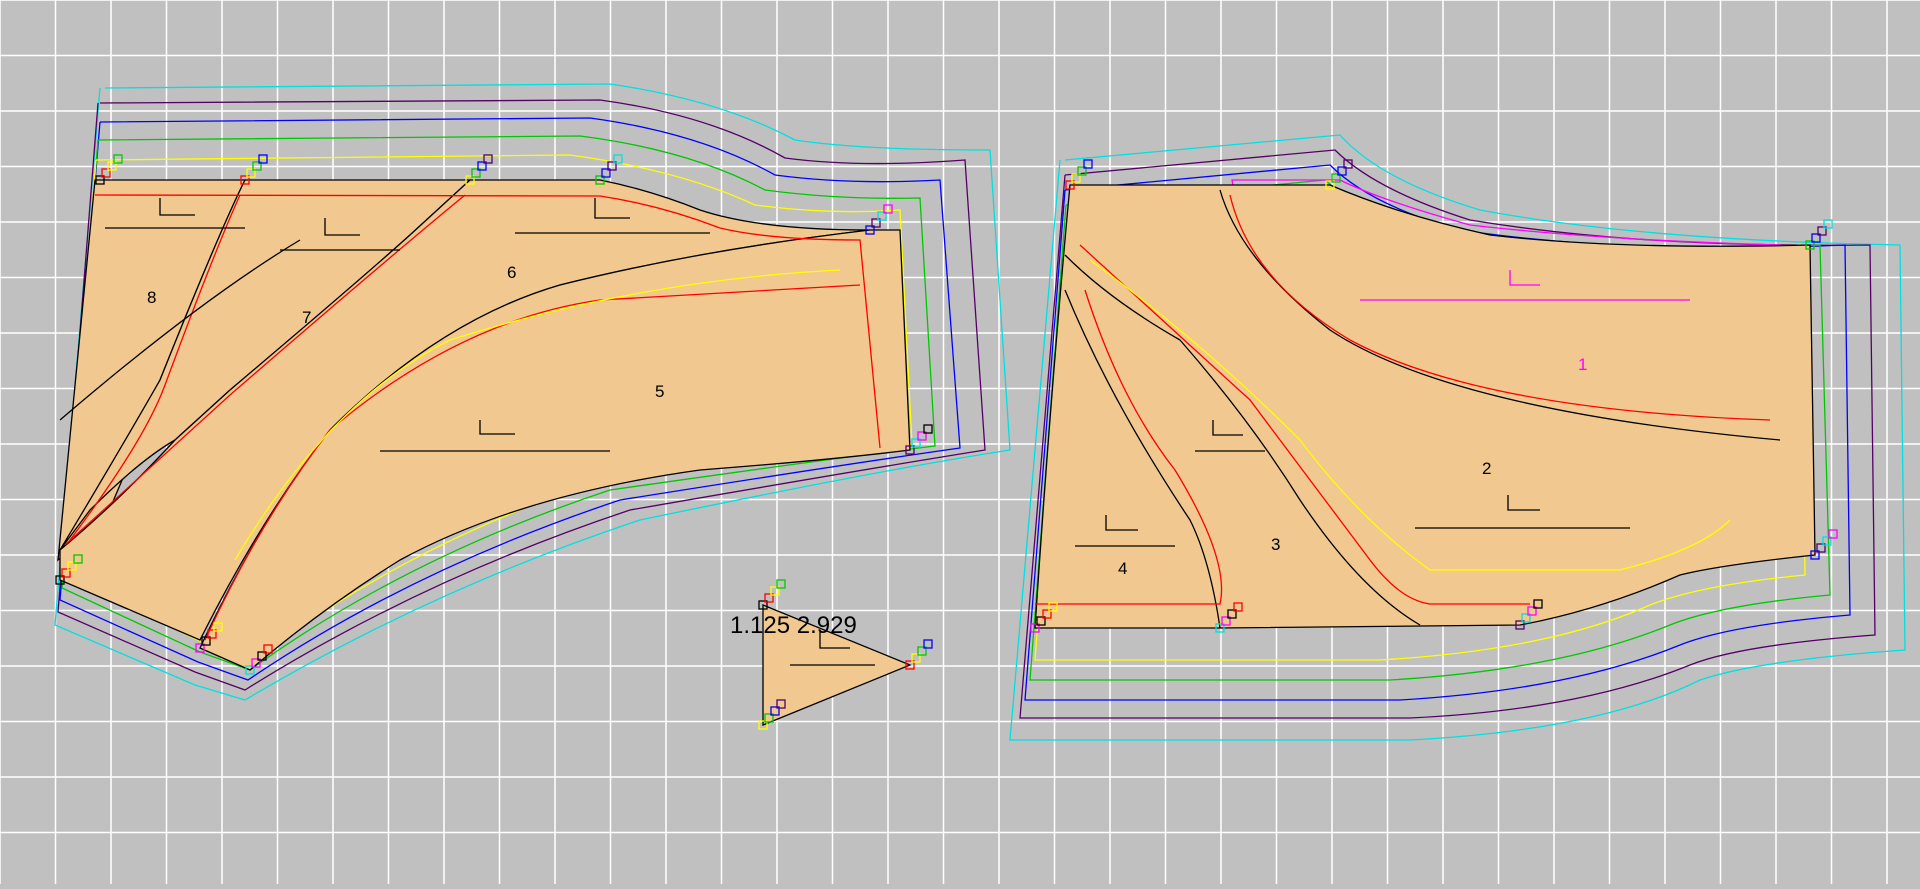  What do you see at coordinates (1275, 544) in the screenshot?
I see `piece-label-3: 3` at bounding box center [1275, 544].